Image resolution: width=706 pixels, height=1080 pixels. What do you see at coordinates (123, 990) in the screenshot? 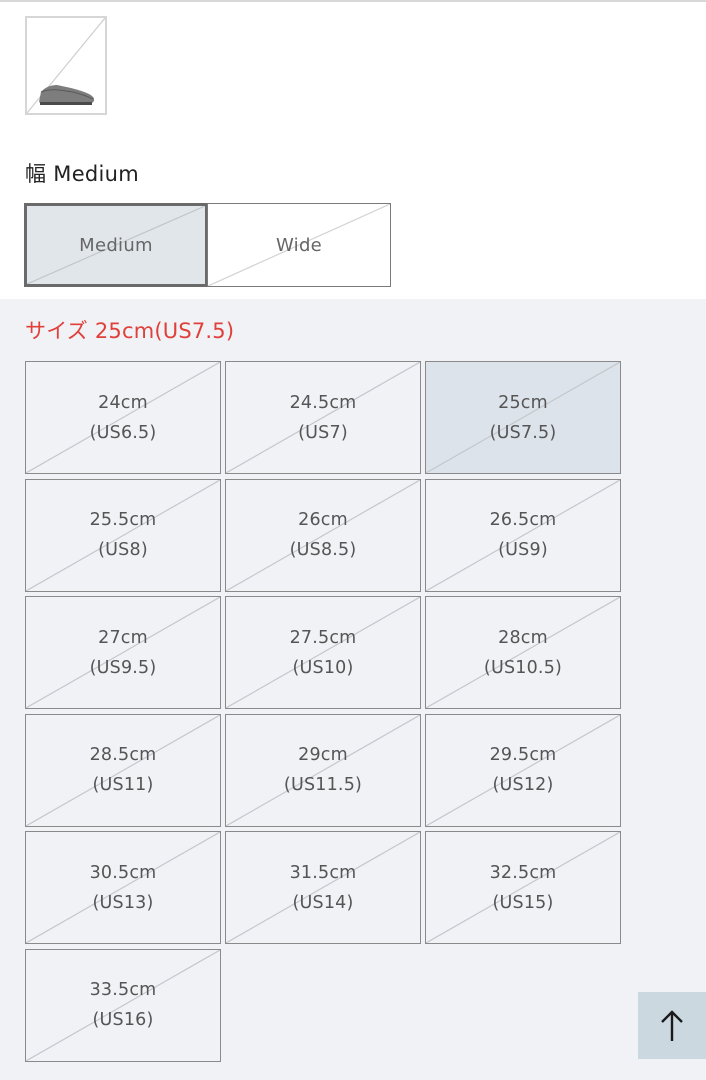
I see `size-cm-label: 33.5cm` at bounding box center [123, 990].